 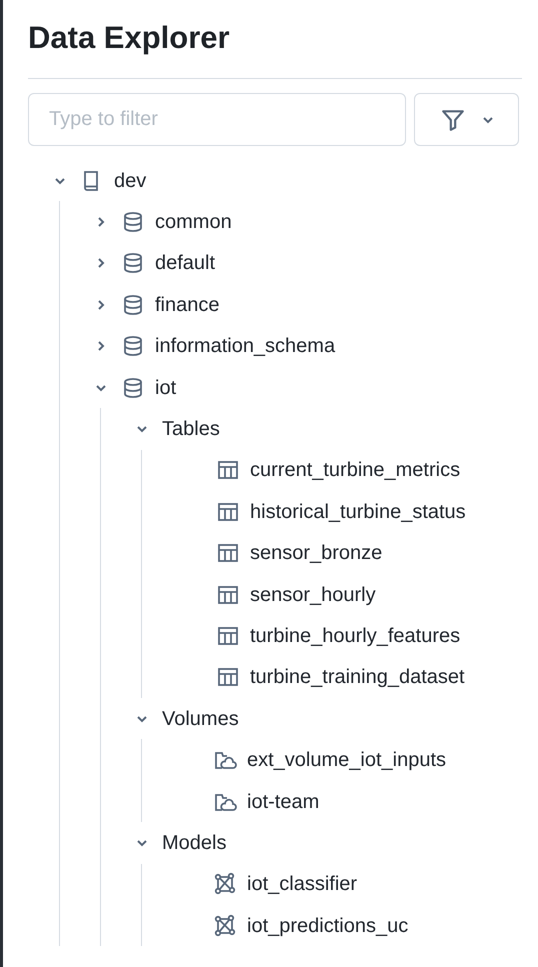 What do you see at coordinates (306, 263) in the screenshot?
I see `tree-item: default` at bounding box center [306, 263].